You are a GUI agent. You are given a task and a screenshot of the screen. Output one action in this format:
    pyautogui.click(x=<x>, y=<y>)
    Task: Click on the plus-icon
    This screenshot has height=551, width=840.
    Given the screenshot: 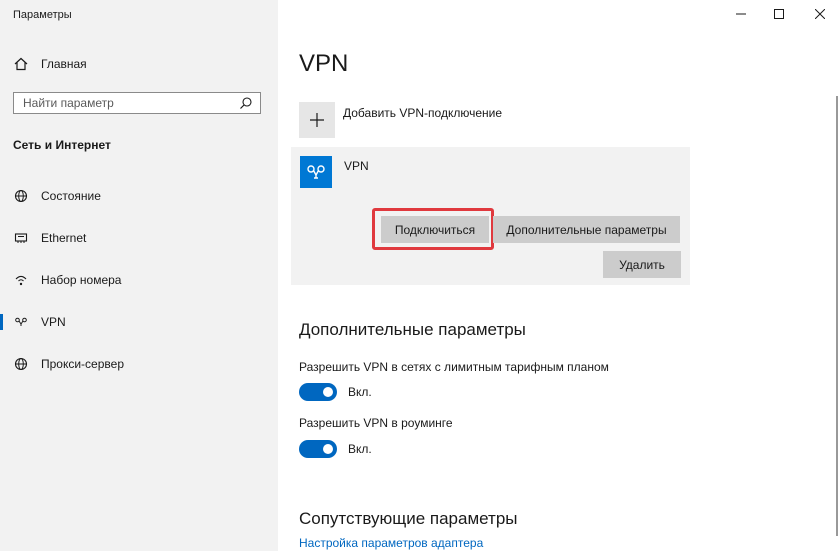 What is the action you would take?
    pyautogui.click(x=317, y=120)
    